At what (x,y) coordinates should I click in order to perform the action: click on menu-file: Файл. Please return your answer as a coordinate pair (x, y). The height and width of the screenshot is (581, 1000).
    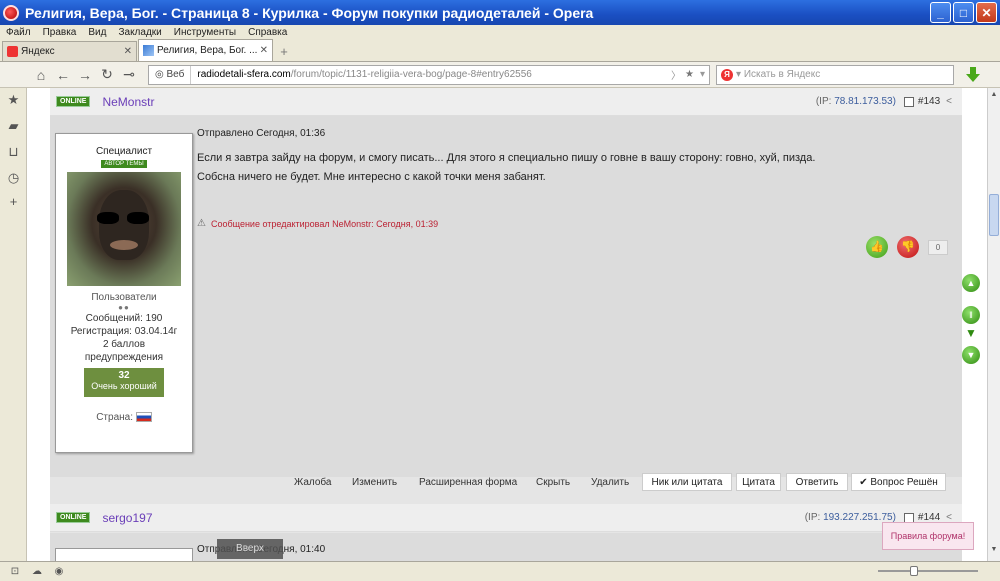
    Looking at the image, I should click on (18, 32).